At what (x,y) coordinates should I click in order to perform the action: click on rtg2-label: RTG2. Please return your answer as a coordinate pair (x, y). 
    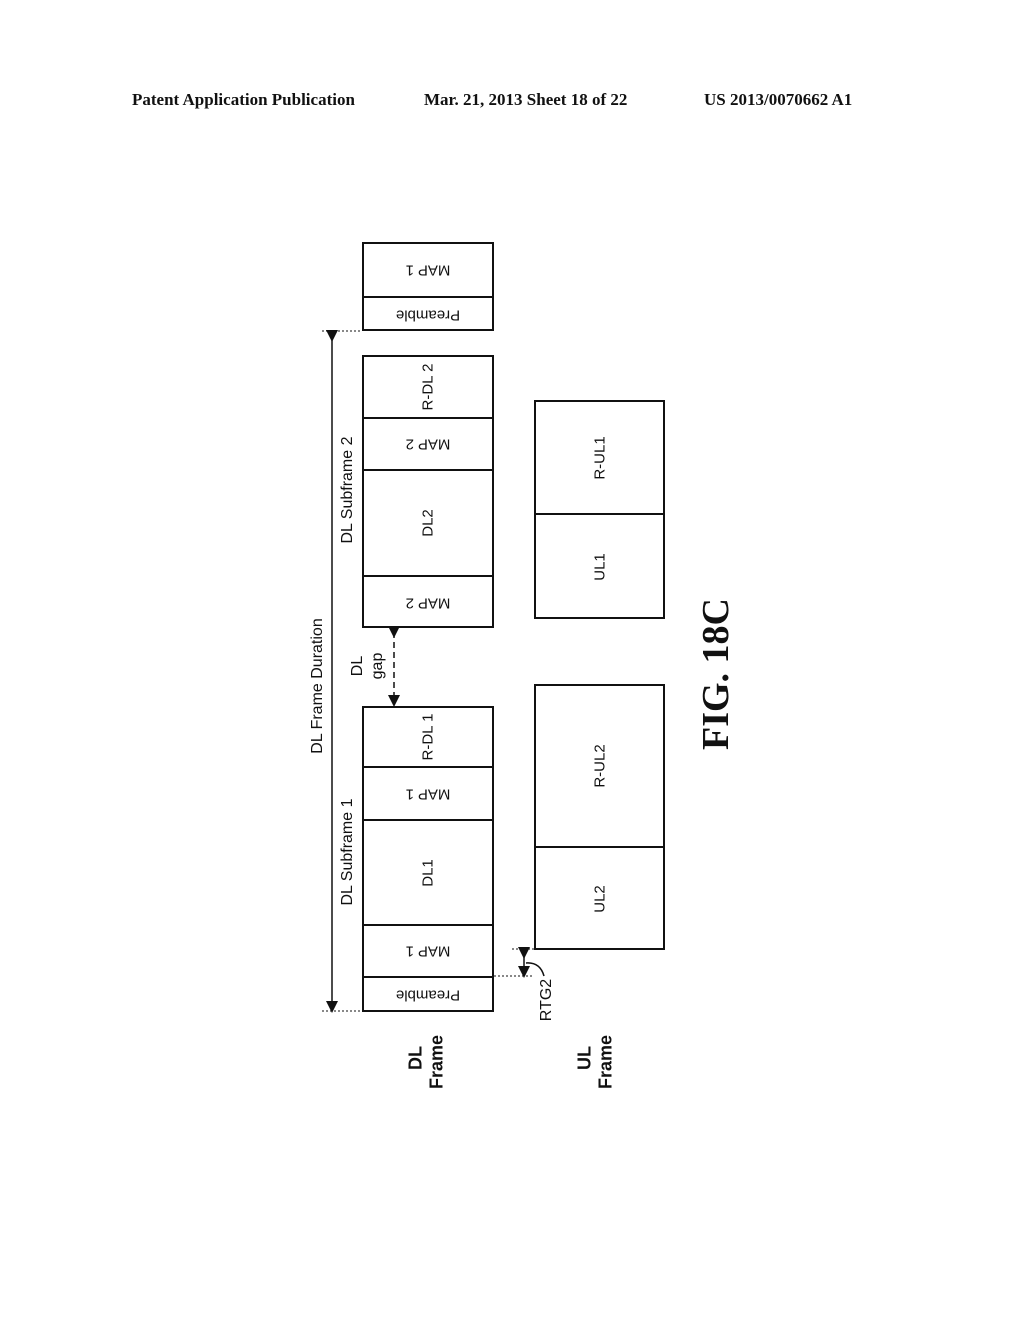
    Looking at the image, I should click on (546, 1000).